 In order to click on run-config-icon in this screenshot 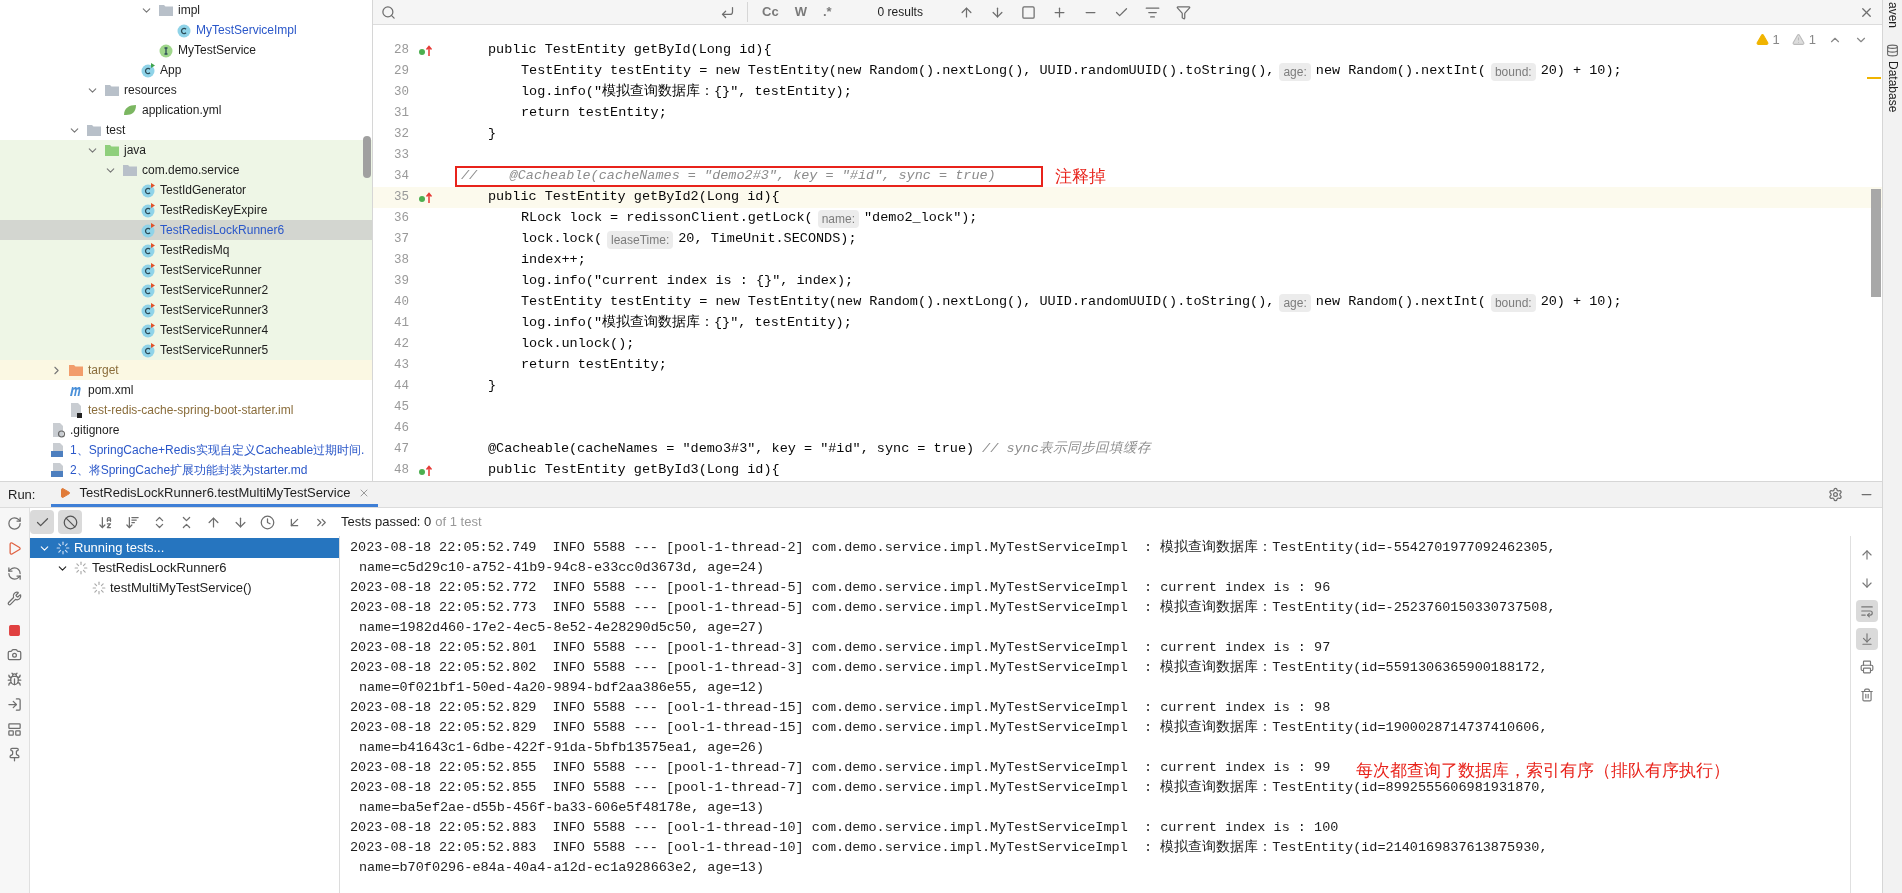, I will do `click(65, 493)`.